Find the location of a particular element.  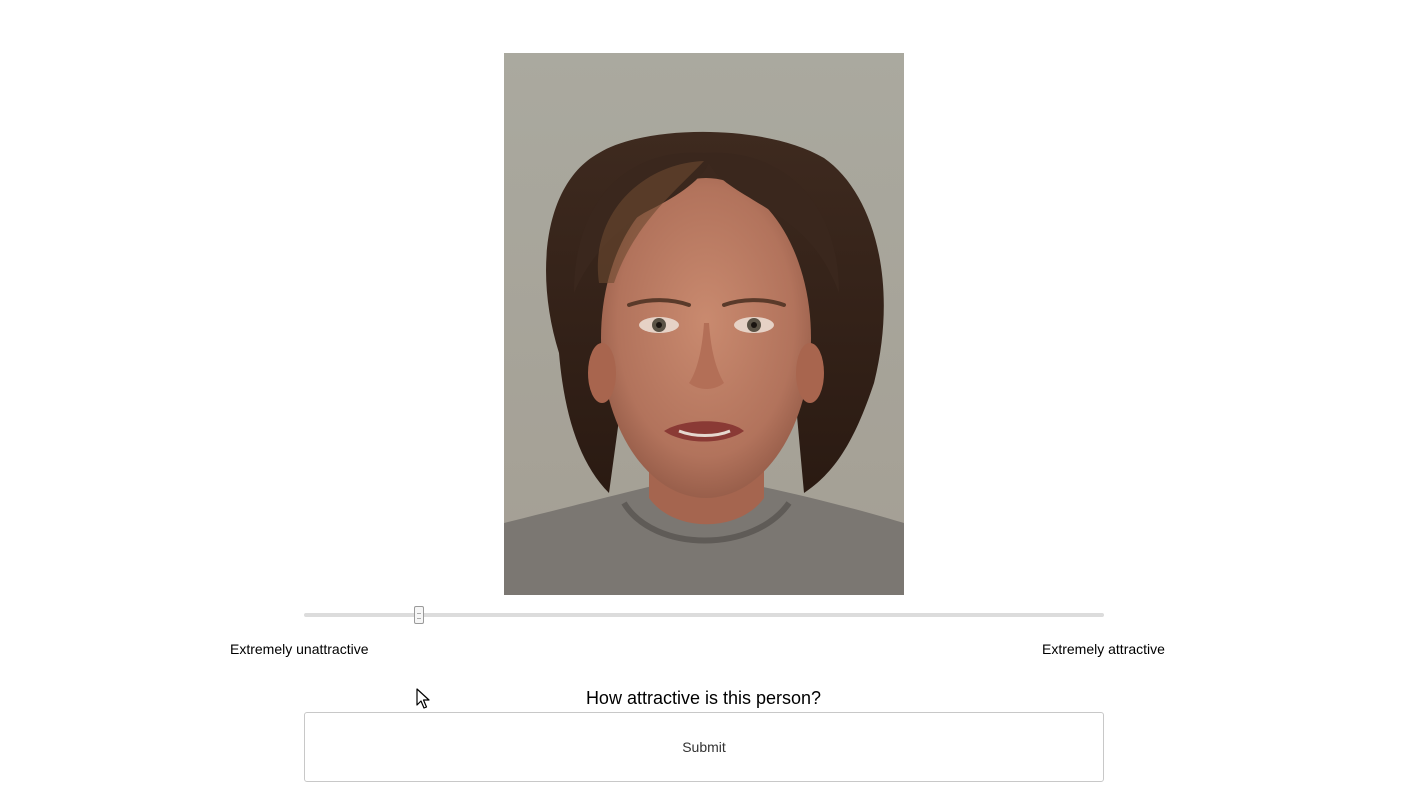

slider-min-label: Extremely unattractive is located at coordinates (299, 649).